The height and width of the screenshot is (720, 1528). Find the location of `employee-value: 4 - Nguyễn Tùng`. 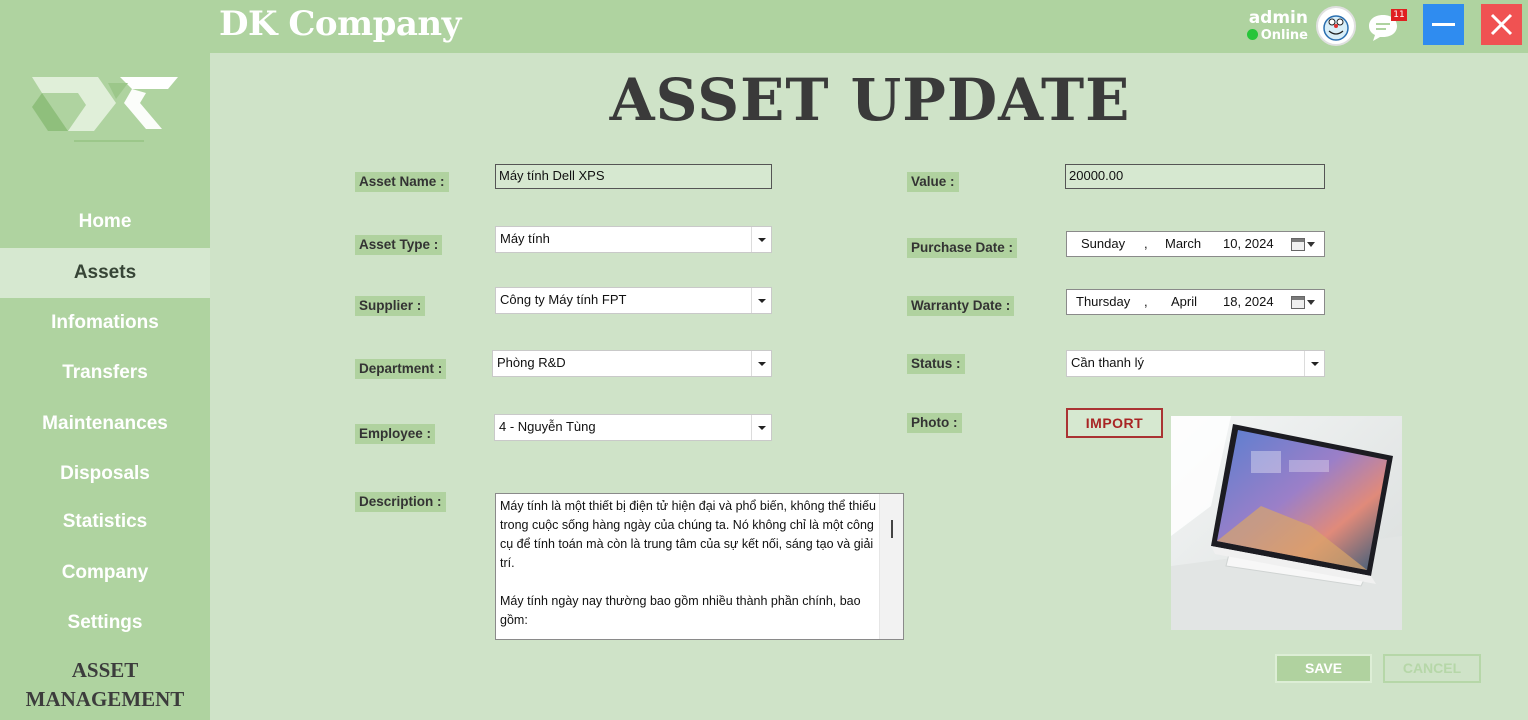

employee-value: 4 - Nguyễn Tùng is located at coordinates (547, 426).